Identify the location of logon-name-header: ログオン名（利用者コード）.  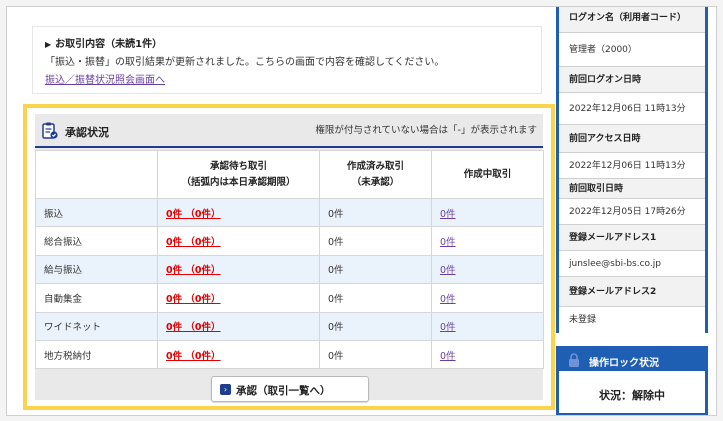
(632, 20).